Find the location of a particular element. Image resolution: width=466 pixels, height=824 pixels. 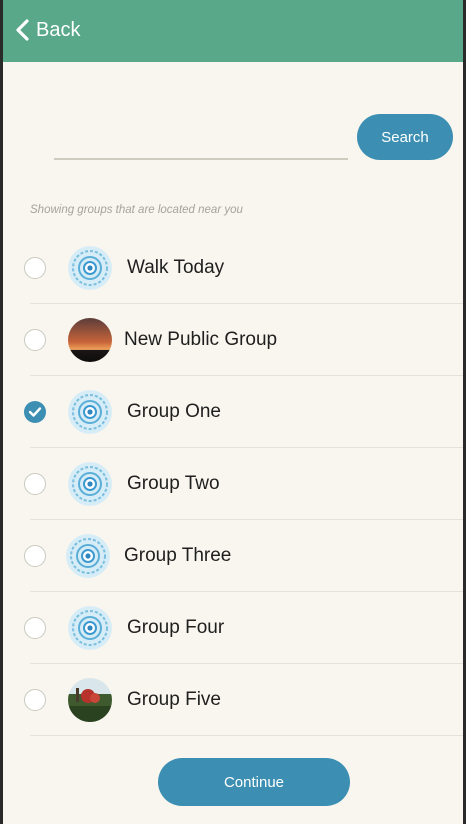

location-hint: Showing groups that are located near you is located at coordinates (136, 210).